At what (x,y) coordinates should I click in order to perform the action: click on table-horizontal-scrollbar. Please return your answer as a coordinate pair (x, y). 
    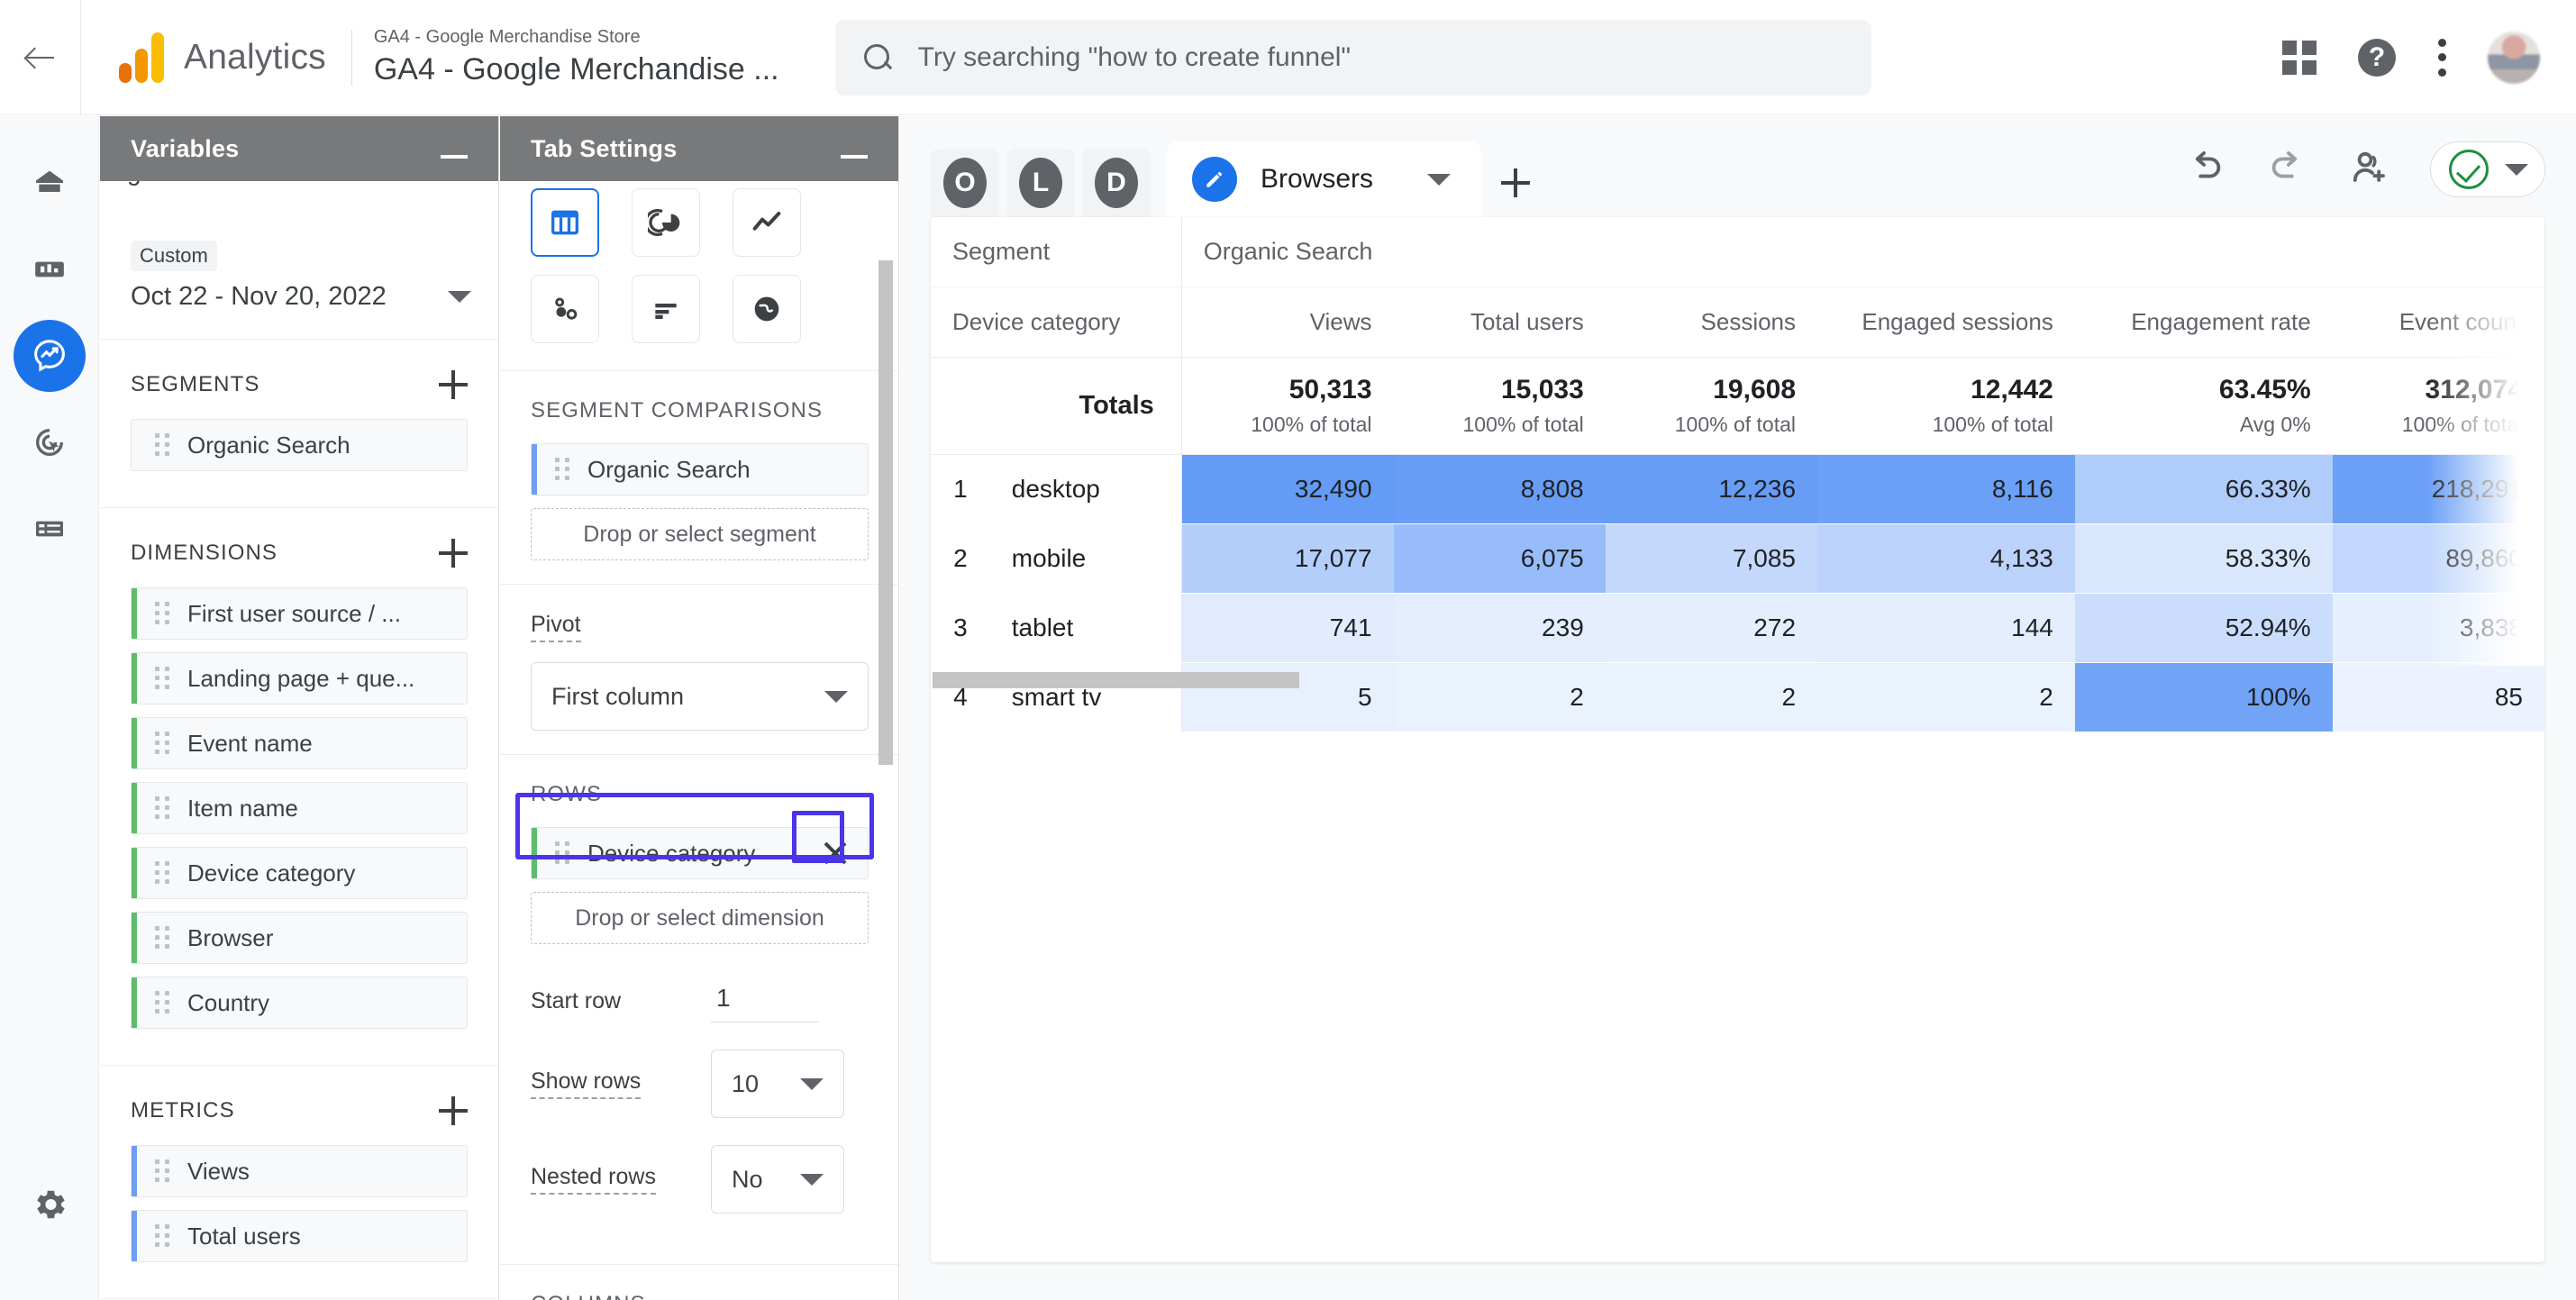
    Looking at the image, I should click on (1116, 680).